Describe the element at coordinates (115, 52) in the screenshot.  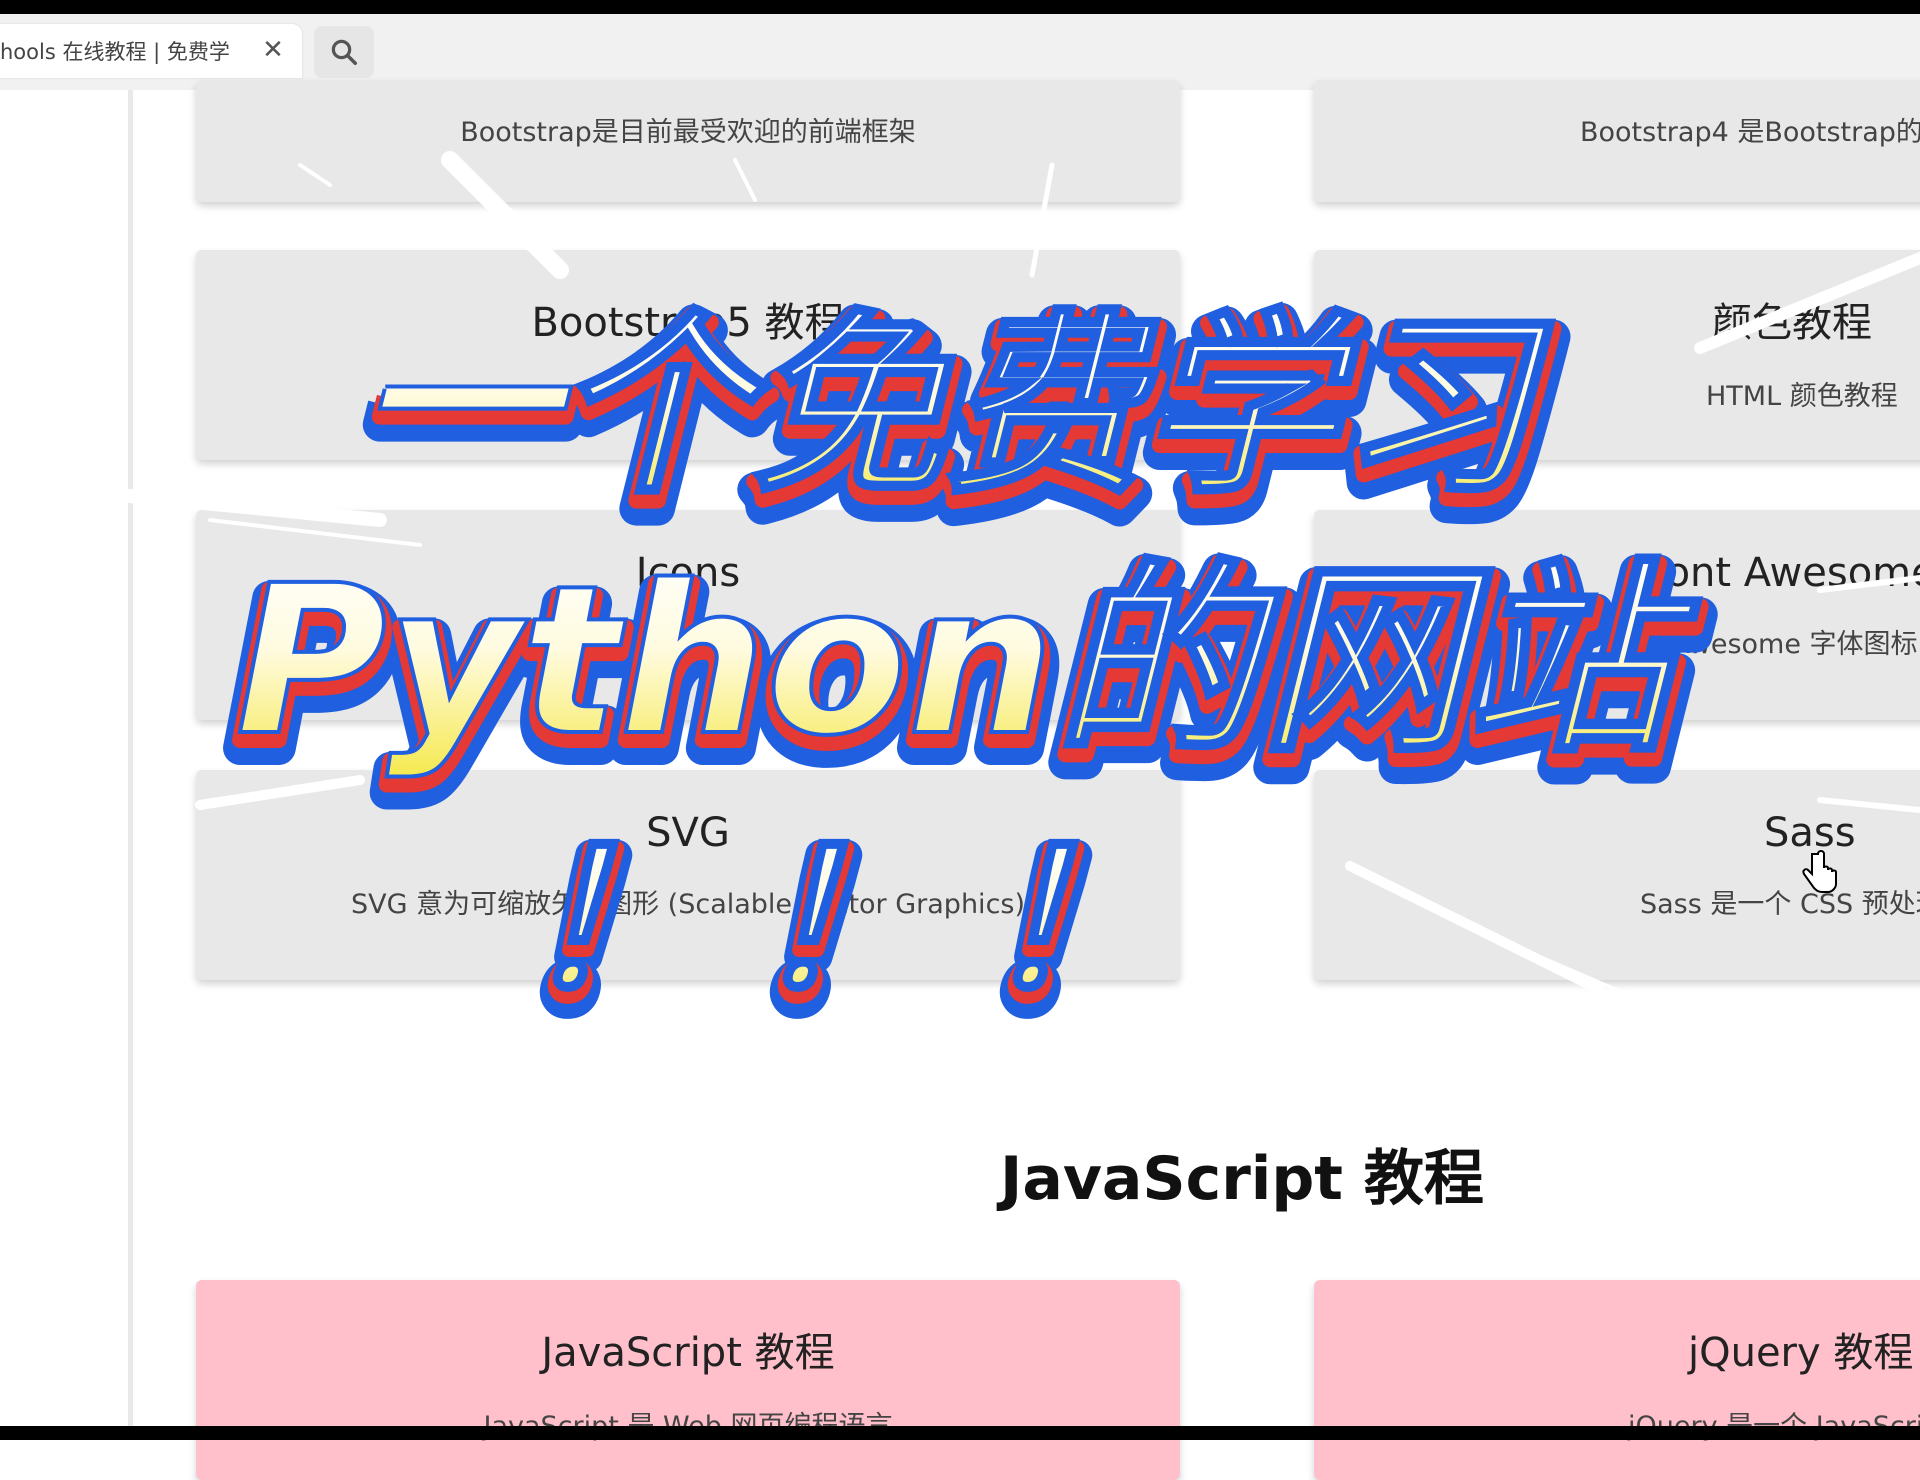
I see `tab-title: hools 在线教程 | 免费学` at that location.